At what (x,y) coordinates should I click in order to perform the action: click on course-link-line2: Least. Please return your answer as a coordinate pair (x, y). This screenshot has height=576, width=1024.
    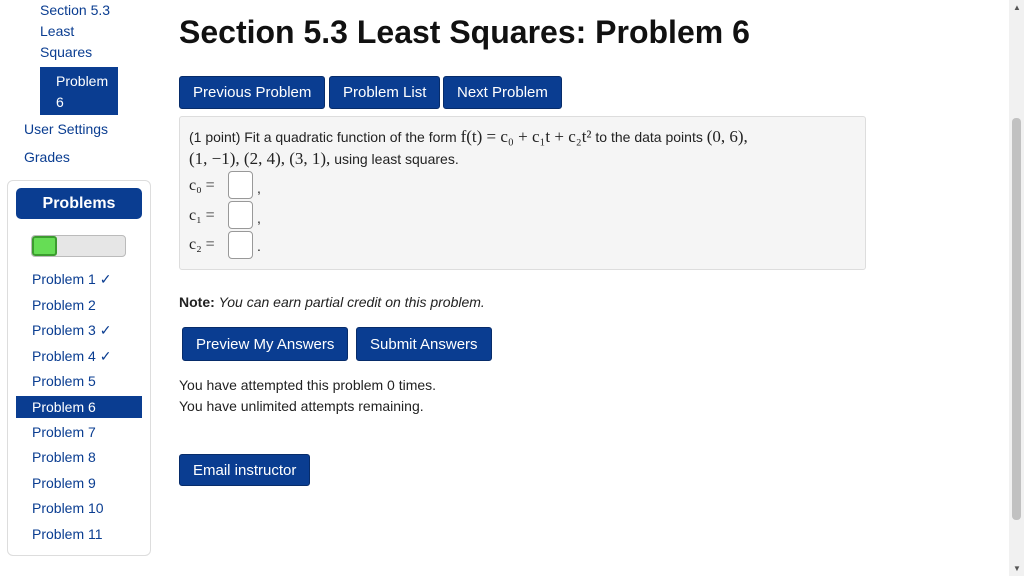
    Looking at the image, I should click on (57, 31).